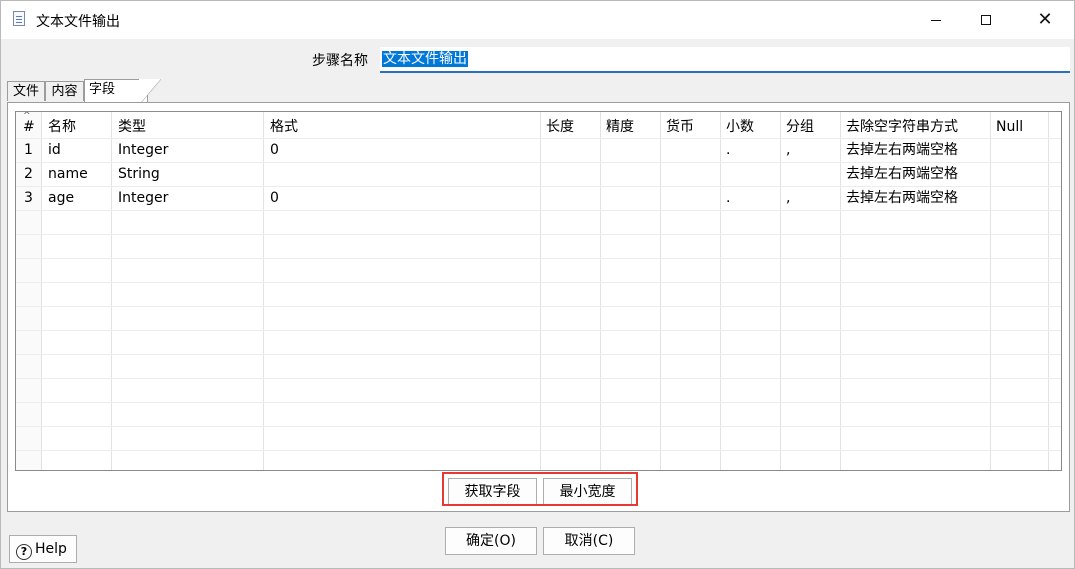 Image resolution: width=1075 pixels, height=569 pixels. I want to click on close-button: ✕, so click(1045, 20).